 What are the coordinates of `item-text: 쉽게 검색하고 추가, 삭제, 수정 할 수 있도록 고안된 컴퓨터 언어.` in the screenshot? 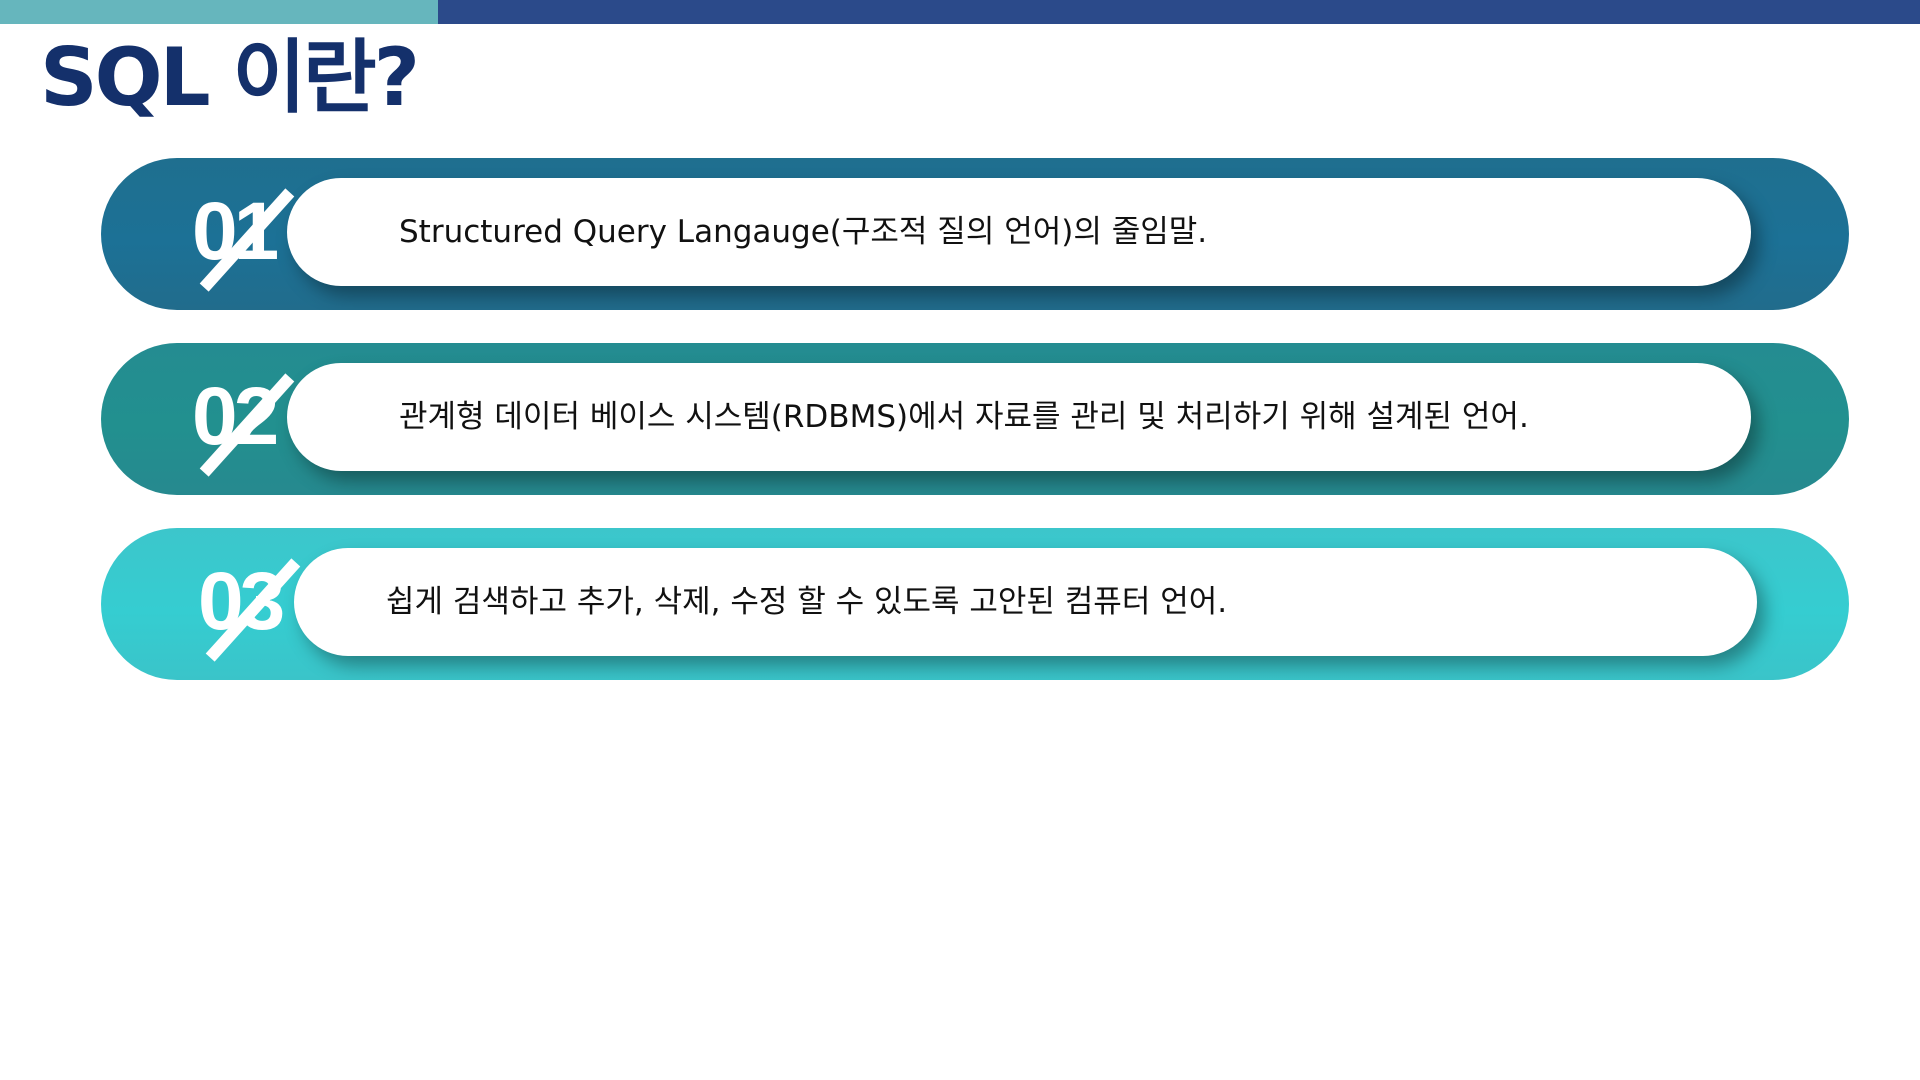 It's located at (807, 602).